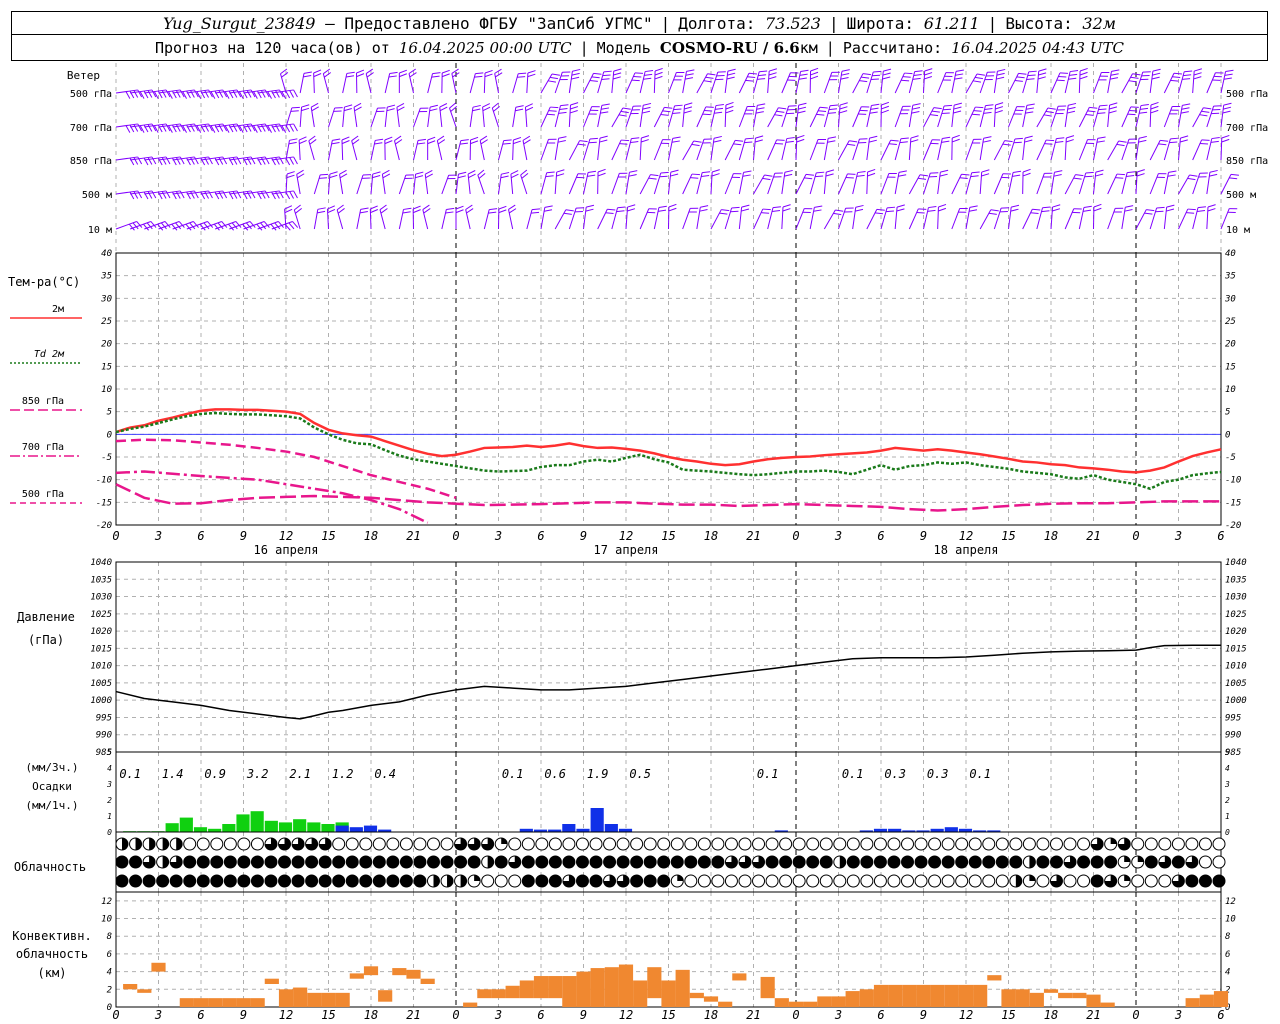 Image resolution: width=1280 pixels, height=1024 pixels. What do you see at coordinates (625, 550) in the screenshot?
I see `date-label: 17 апреля` at bounding box center [625, 550].